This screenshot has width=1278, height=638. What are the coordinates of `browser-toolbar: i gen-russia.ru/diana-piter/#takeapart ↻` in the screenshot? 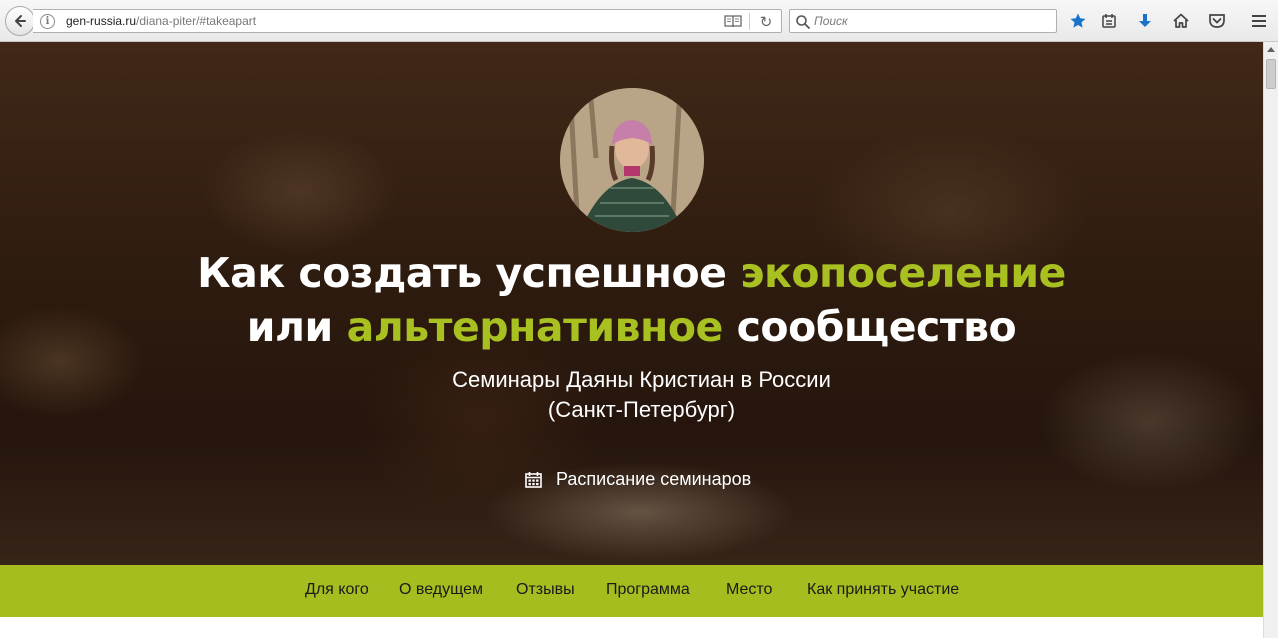 It's located at (639, 21).